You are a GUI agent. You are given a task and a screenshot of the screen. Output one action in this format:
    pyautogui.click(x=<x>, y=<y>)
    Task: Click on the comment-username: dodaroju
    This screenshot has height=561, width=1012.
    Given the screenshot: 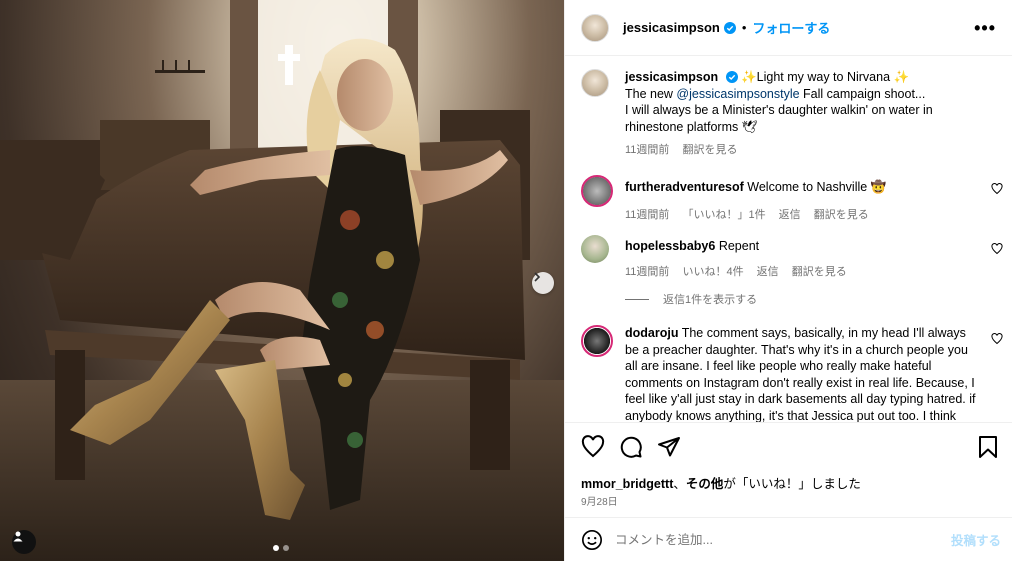 What is the action you would take?
    pyautogui.click(x=651, y=333)
    